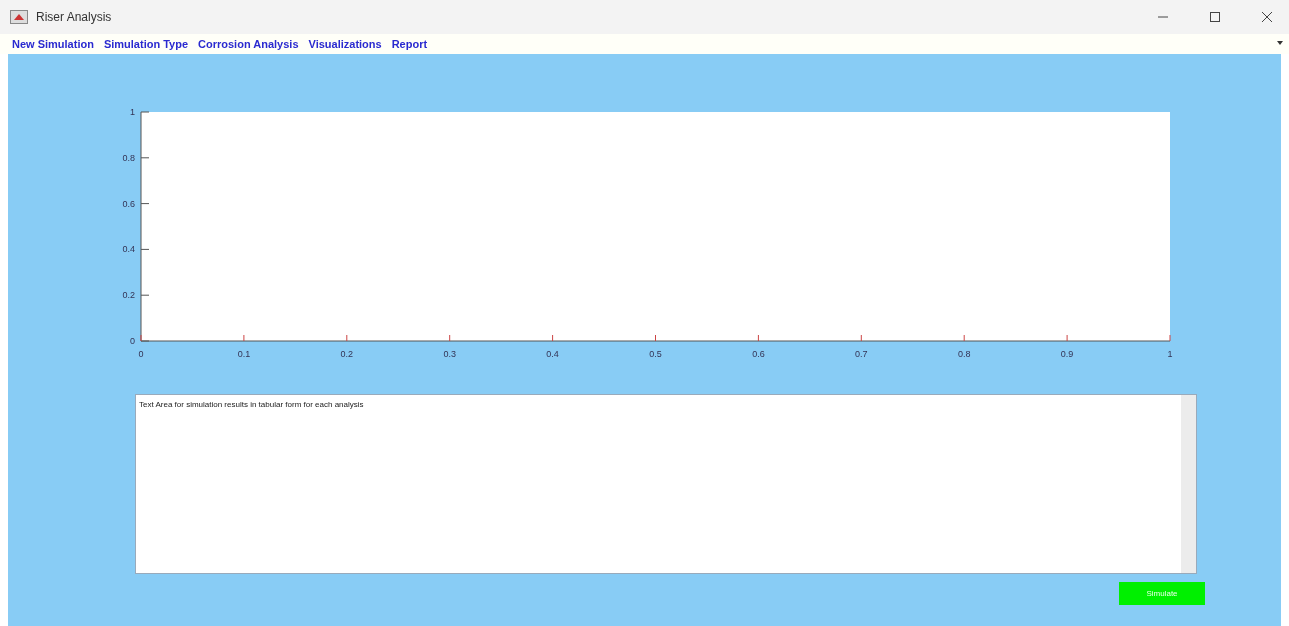 The height and width of the screenshot is (626, 1289). What do you see at coordinates (74, 17) in the screenshot?
I see `window-title: Riser Analysis` at bounding box center [74, 17].